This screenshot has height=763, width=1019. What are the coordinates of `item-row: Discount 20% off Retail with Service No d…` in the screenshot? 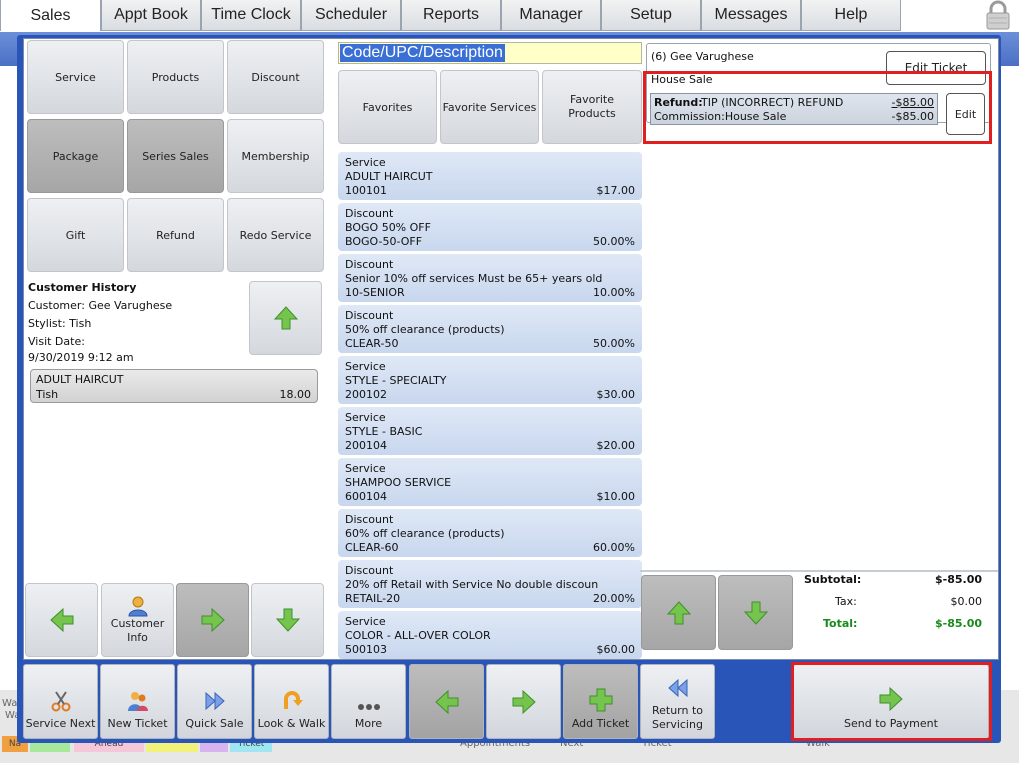 It's located at (490, 584).